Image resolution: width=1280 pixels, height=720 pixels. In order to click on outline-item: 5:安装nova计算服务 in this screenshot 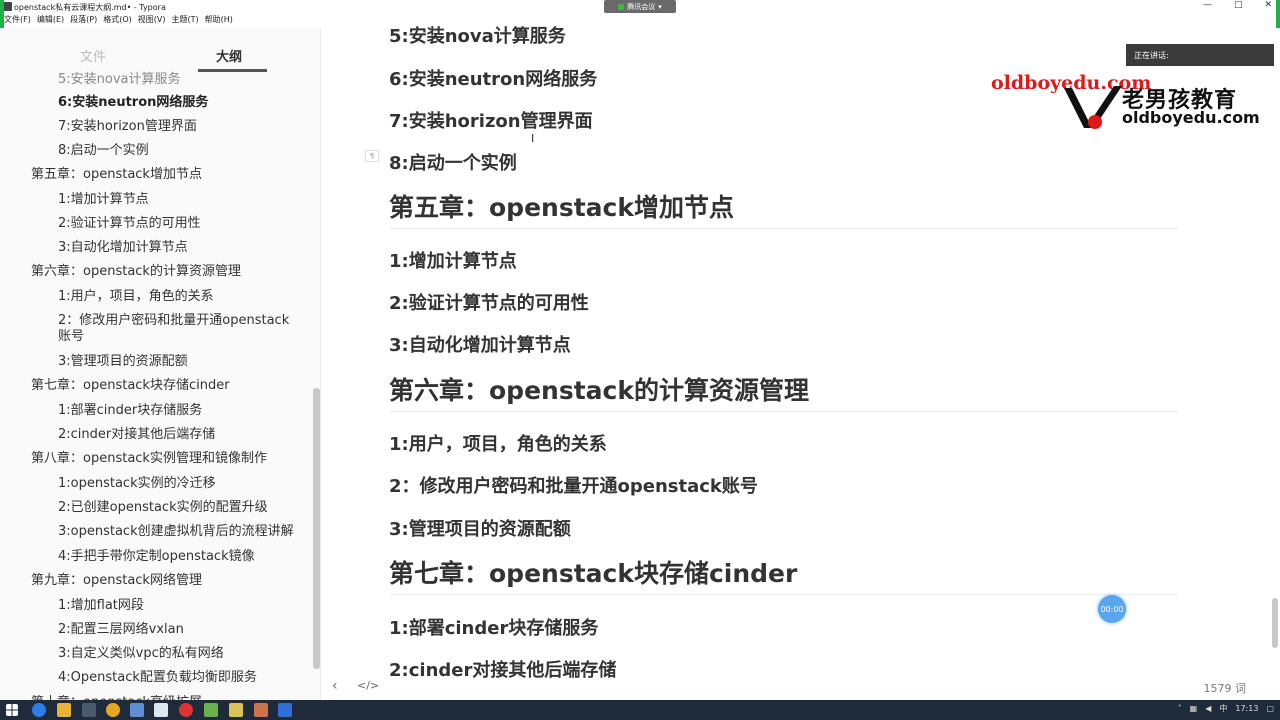, I will do `click(119, 80)`.